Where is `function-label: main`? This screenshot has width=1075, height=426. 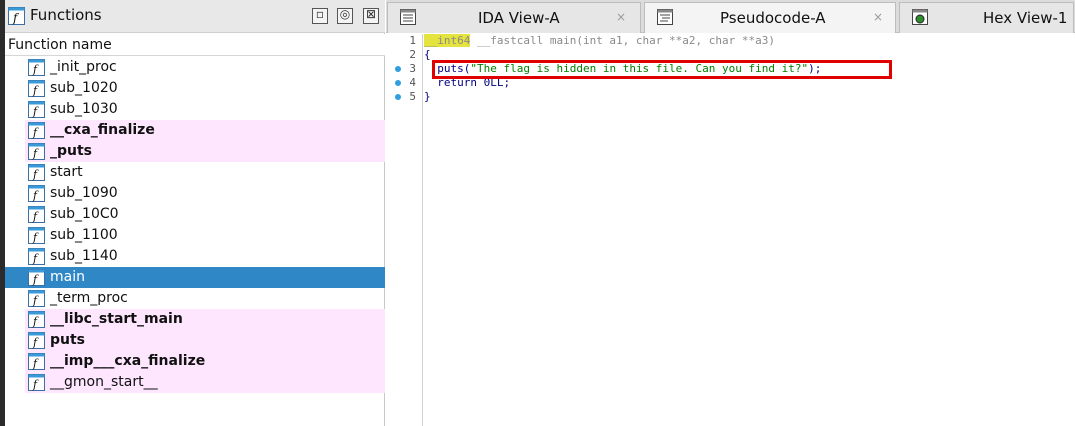 function-label: main is located at coordinates (67, 277).